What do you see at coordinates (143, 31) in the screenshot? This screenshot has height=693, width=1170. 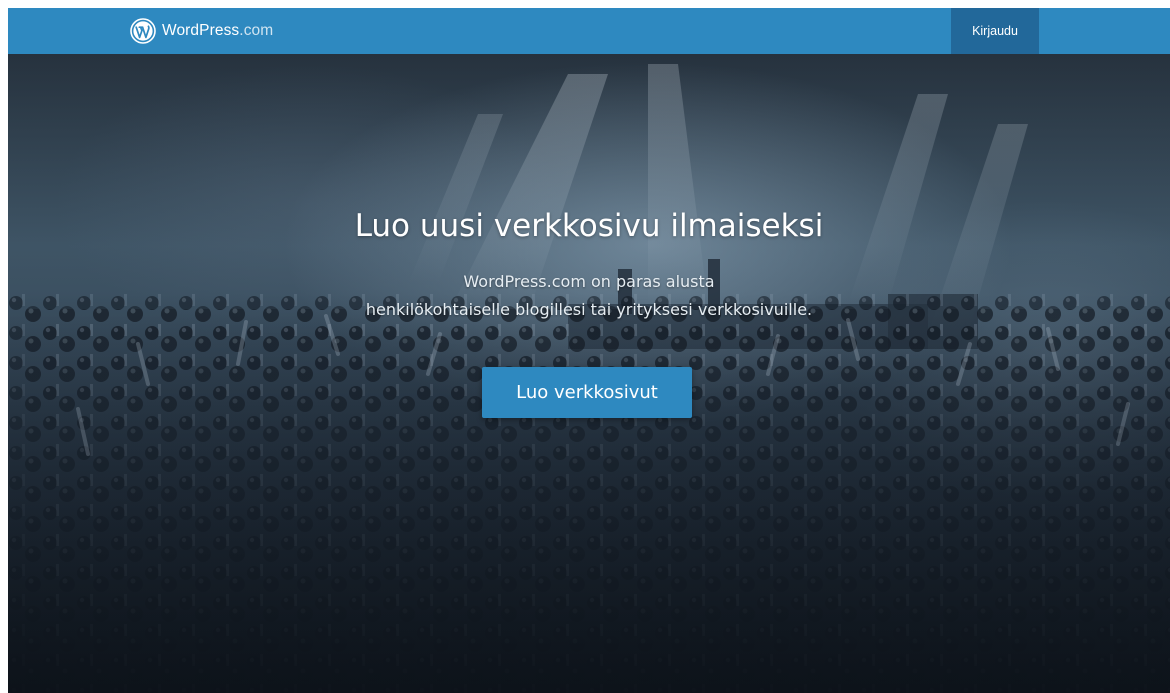 I see `wordpress-logo-icon` at bounding box center [143, 31].